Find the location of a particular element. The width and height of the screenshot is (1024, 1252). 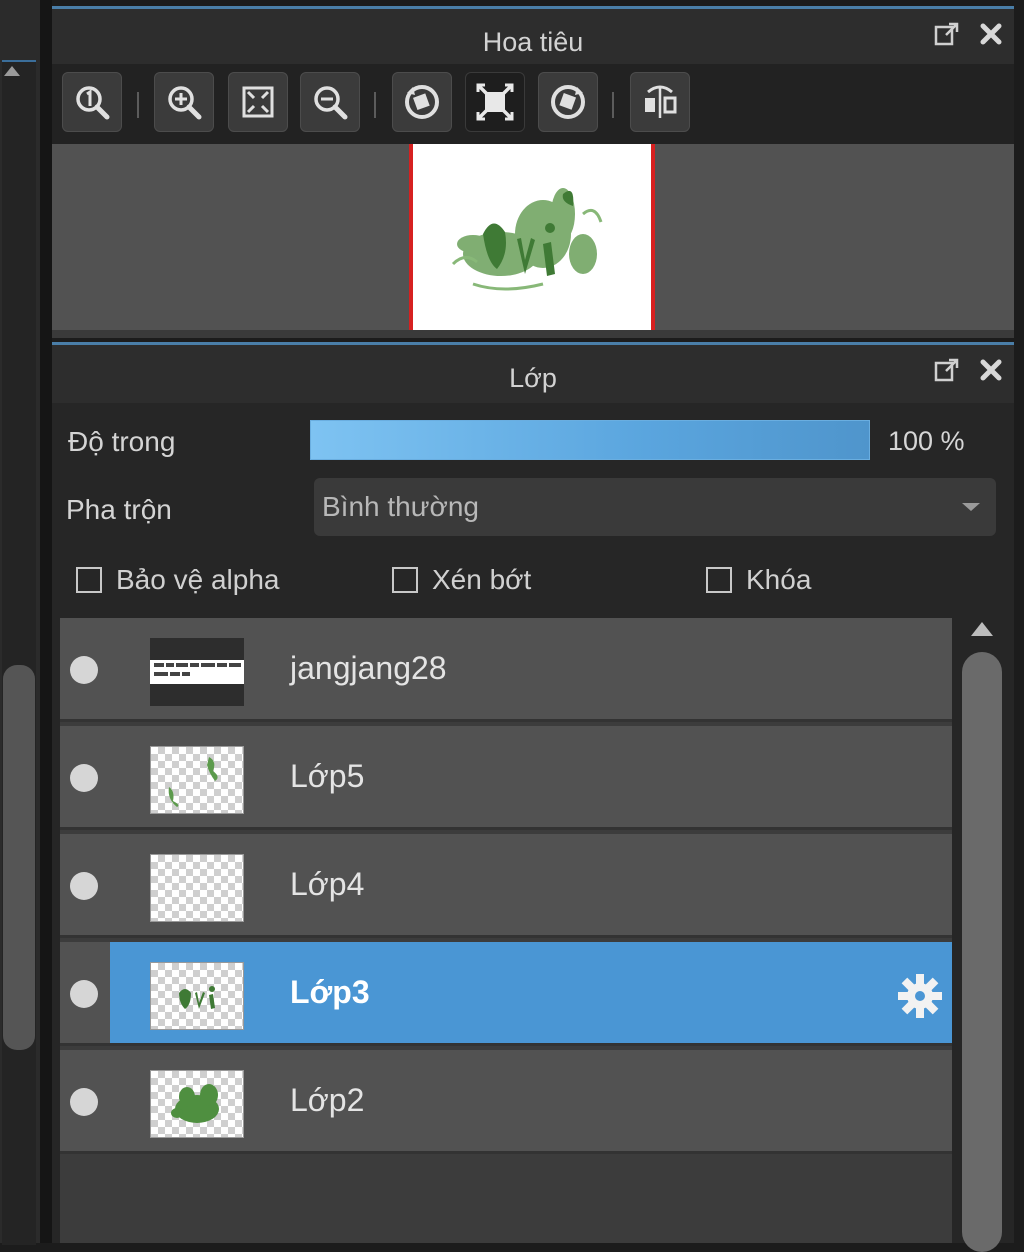

opacity-value: 100 % is located at coordinates (926, 441).